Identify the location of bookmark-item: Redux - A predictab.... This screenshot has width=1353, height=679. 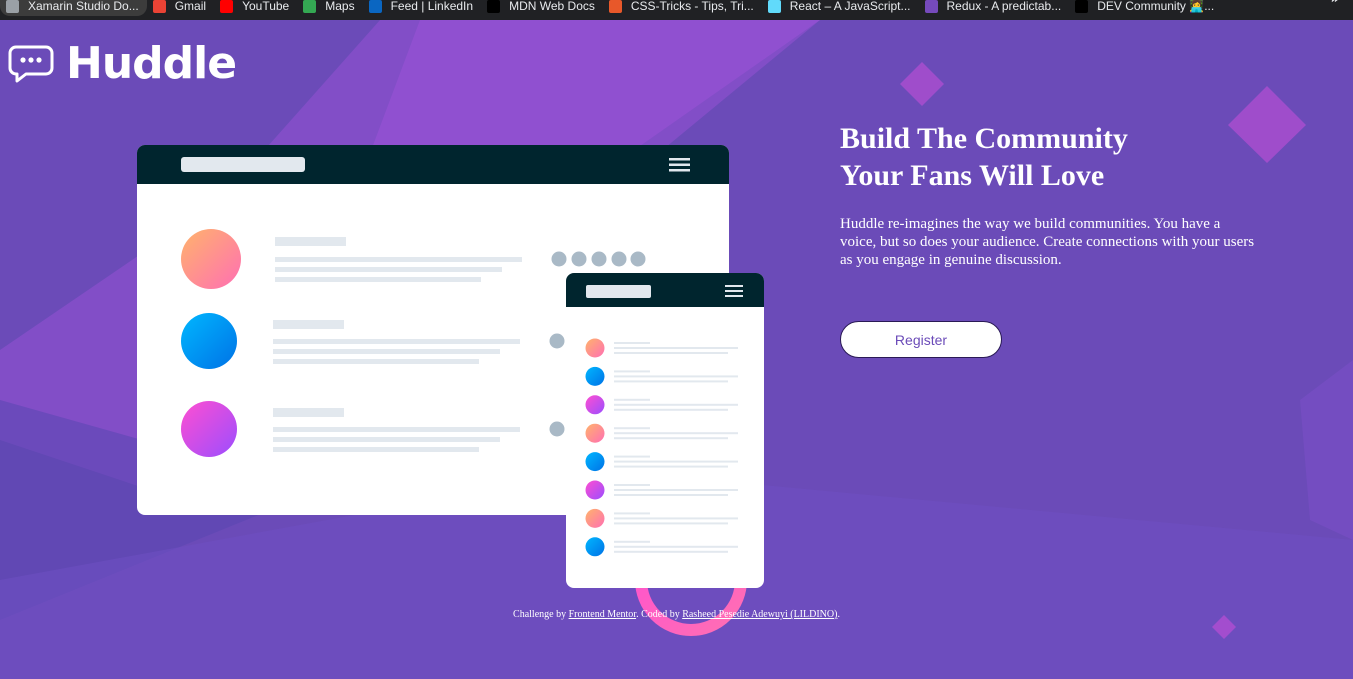
(994, 8).